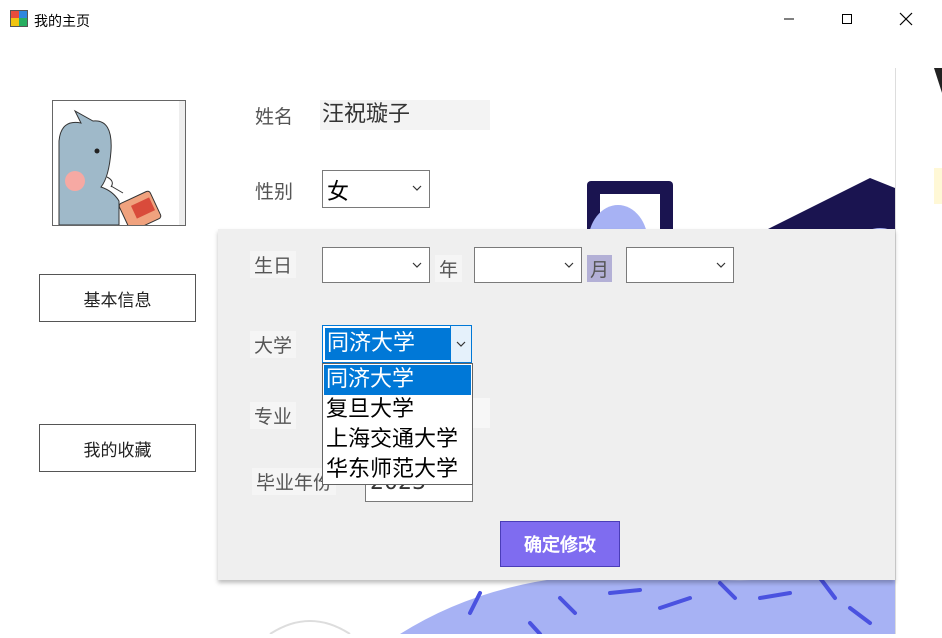 This screenshot has width=942, height=638. Describe the element at coordinates (62, 22) in the screenshot. I see `window-title: 我的主页` at that location.